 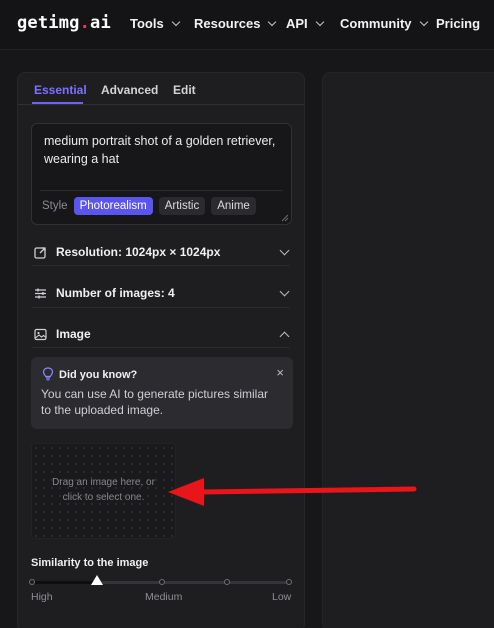 I want to click on style-label: Style, so click(x=55, y=206).